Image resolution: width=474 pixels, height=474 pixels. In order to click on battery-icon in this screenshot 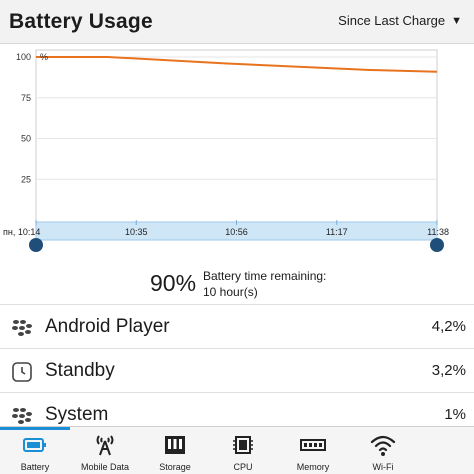, I will do `click(34, 445)`.